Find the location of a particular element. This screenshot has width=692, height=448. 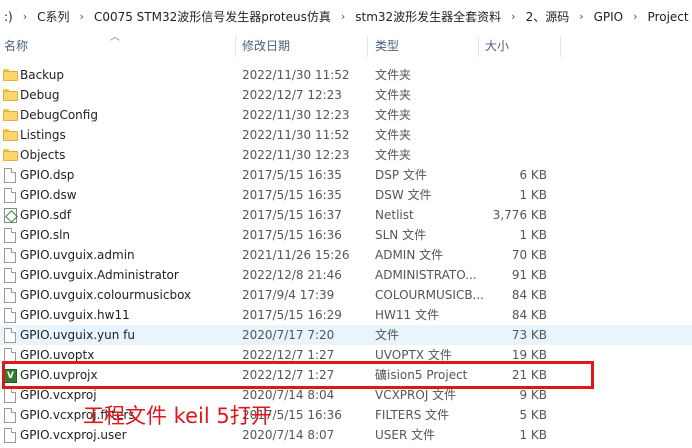

file-row: Listings 2022/11/30 11:52 文件夹 is located at coordinates (346, 135).